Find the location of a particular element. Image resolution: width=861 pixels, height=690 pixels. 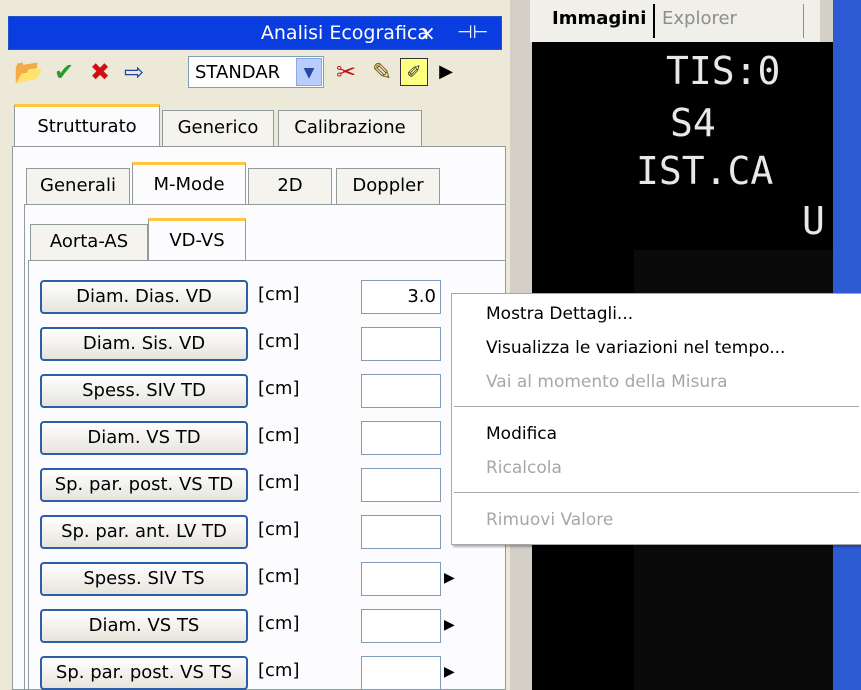

measure-button: Sp. par. ant. LV TD is located at coordinates (144, 532).